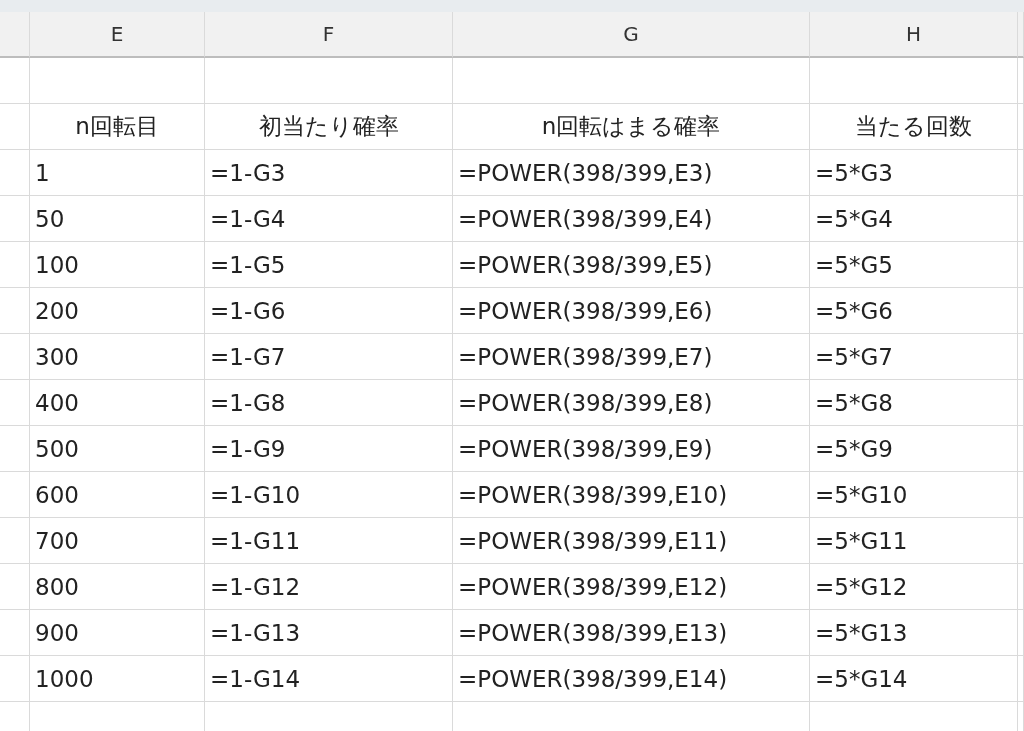 The height and width of the screenshot is (731, 1024). Describe the element at coordinates (329, 127) in the screenshot. I see `header-cell: 初当たり確率` at that location.